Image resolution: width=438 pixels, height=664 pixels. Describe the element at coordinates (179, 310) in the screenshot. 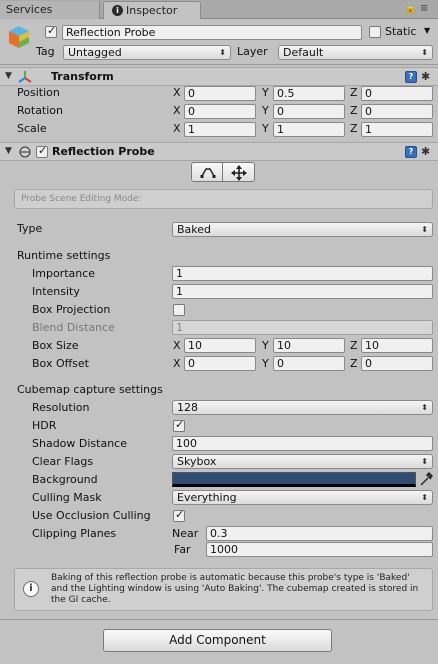

I see `box-projection-checkbox` at that location.